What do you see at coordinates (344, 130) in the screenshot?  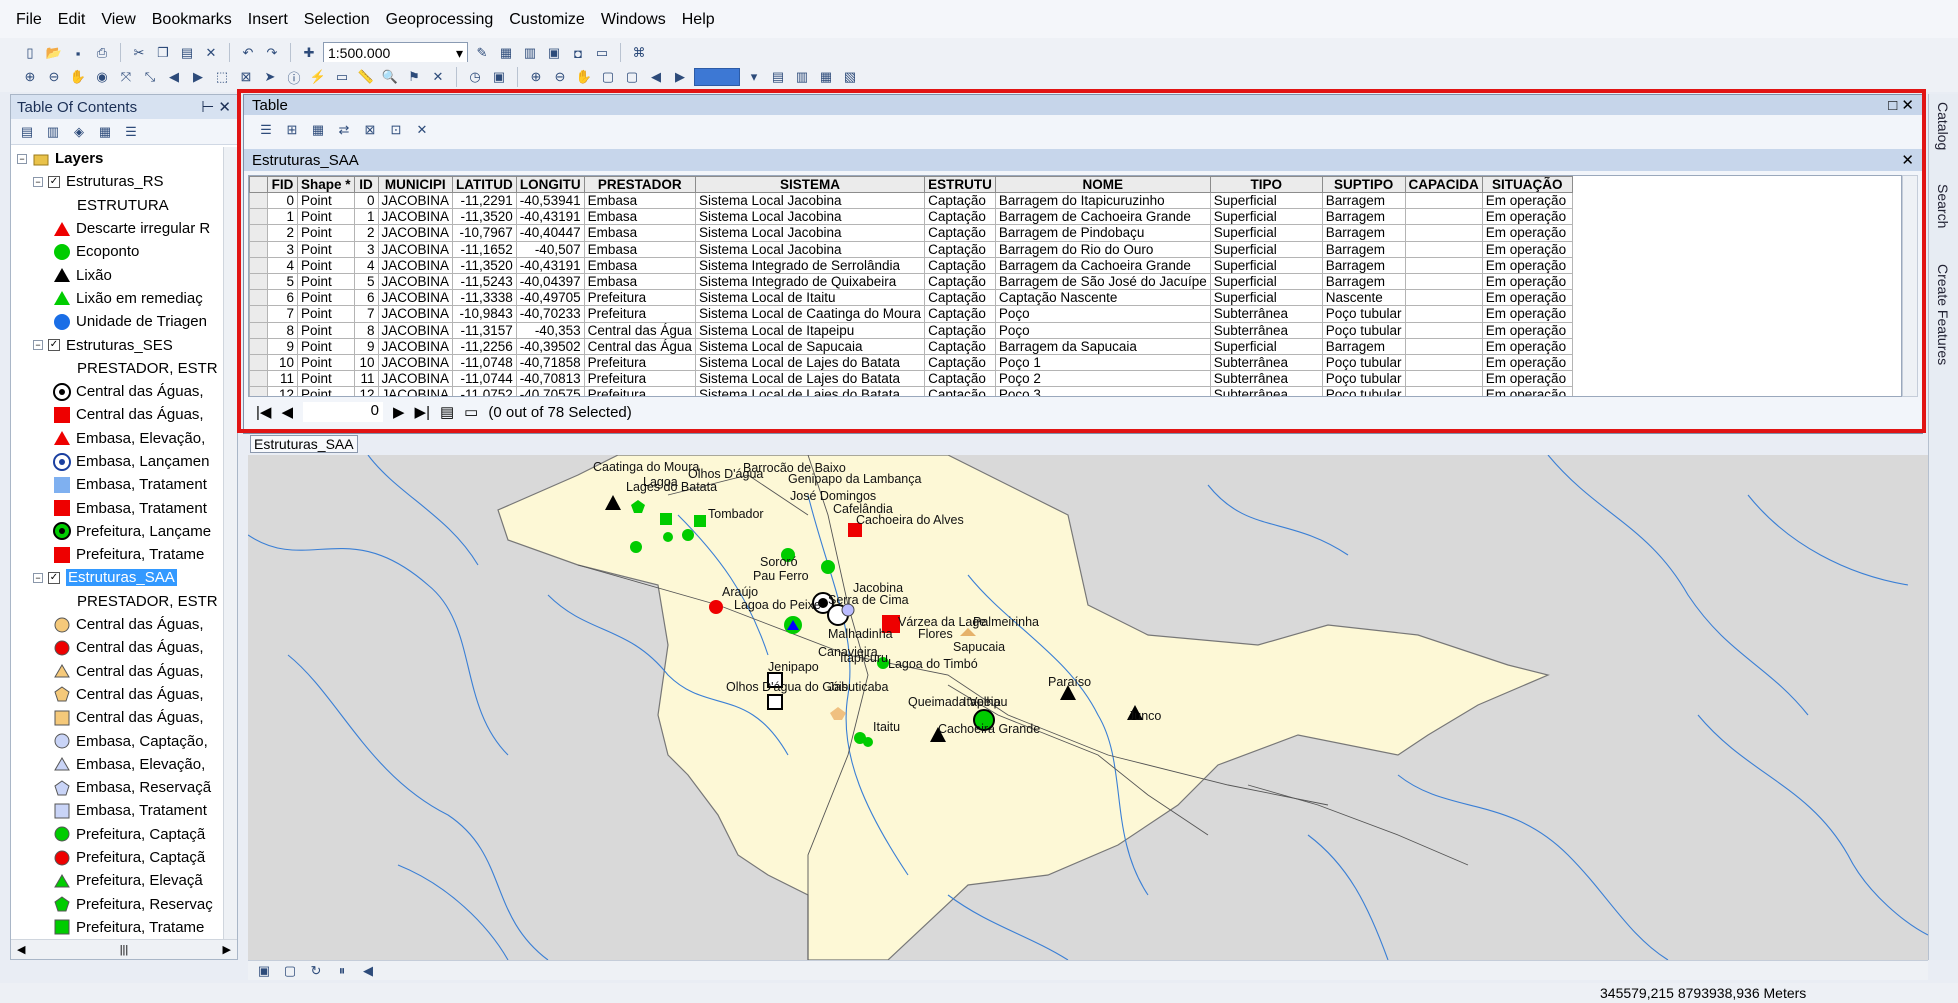 I see `switch-selection-icon: ⇄` at bounding box center [344, 130].